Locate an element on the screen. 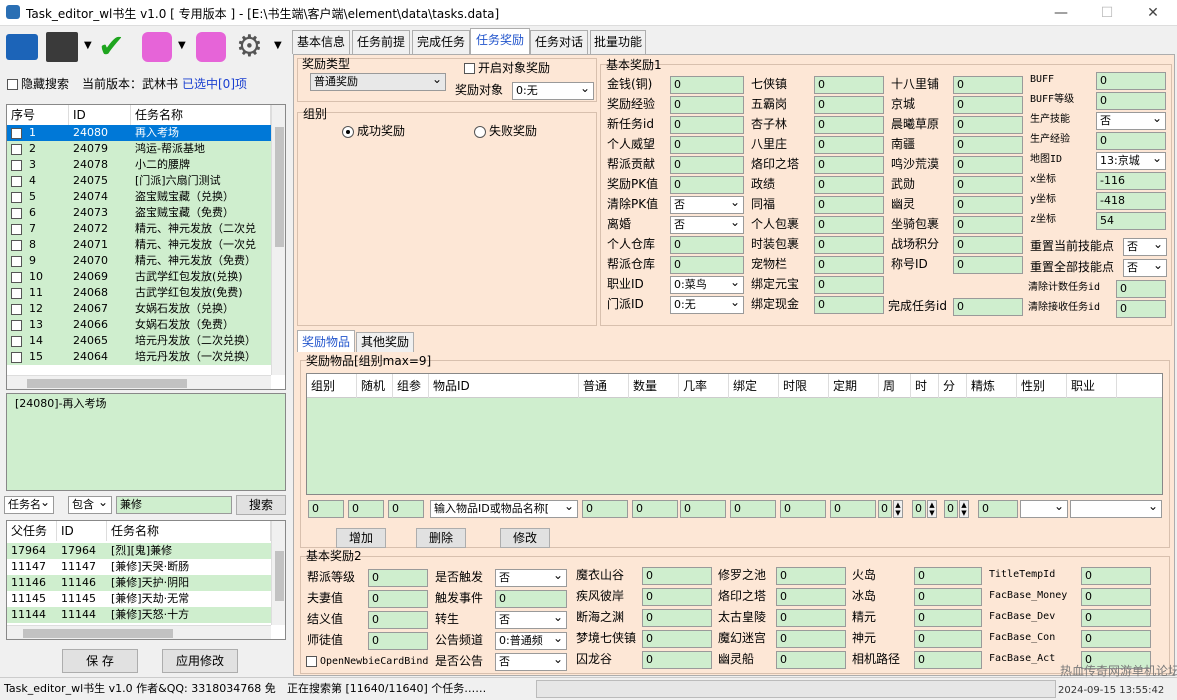  col-header: 定期 is located at coordinates (854, 386).